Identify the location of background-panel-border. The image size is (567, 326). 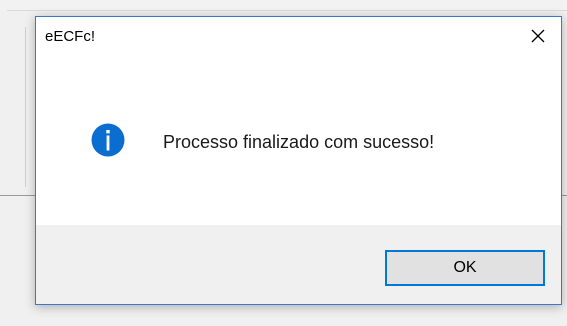
(25, 107).